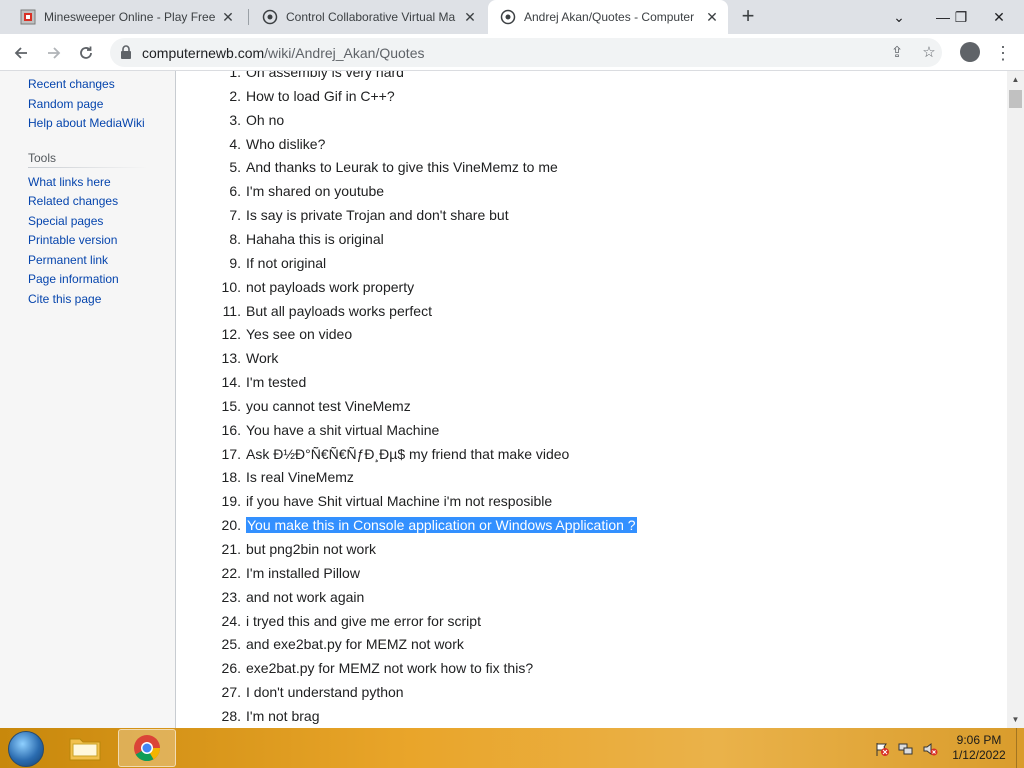 This screenshot has width=1024, height=768. I want to click on close-window-button: ✕, so click(999, 17).